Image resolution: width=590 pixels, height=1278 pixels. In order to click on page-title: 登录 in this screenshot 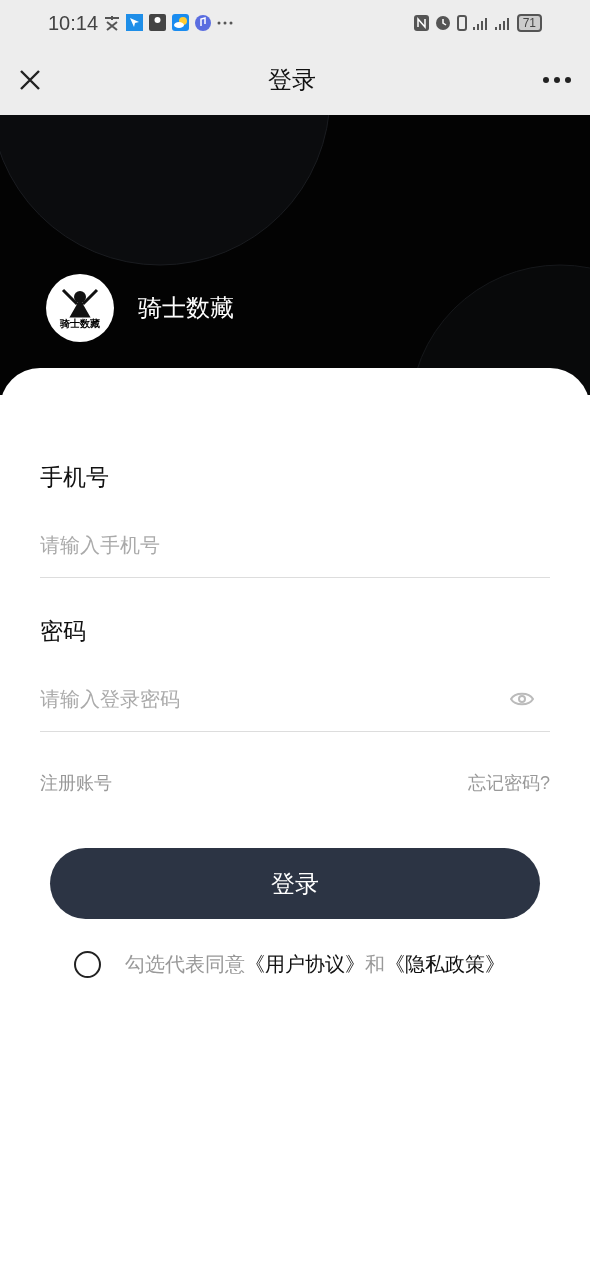, I will do `click(292, 80)`.